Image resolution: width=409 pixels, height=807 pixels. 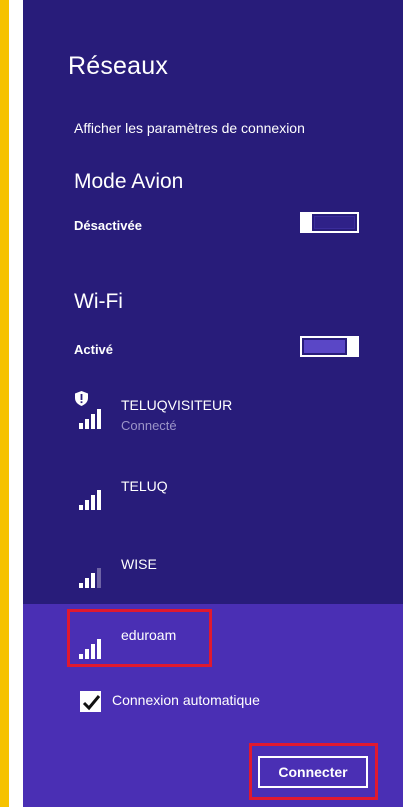 I want to click on wifi-toggle, so click(x=329, y=346).